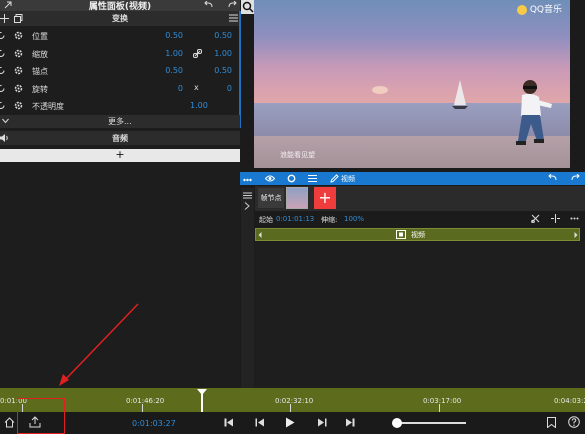 The height and width of the screenshot is (434, 585). I want to click on sailboat-image, so click(460, 94).